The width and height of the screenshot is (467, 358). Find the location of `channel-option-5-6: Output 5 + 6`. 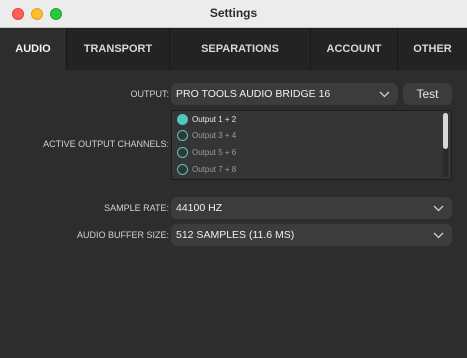

channel-option-5-6: Output 5 + 6 is located at coordinates (206, 153).